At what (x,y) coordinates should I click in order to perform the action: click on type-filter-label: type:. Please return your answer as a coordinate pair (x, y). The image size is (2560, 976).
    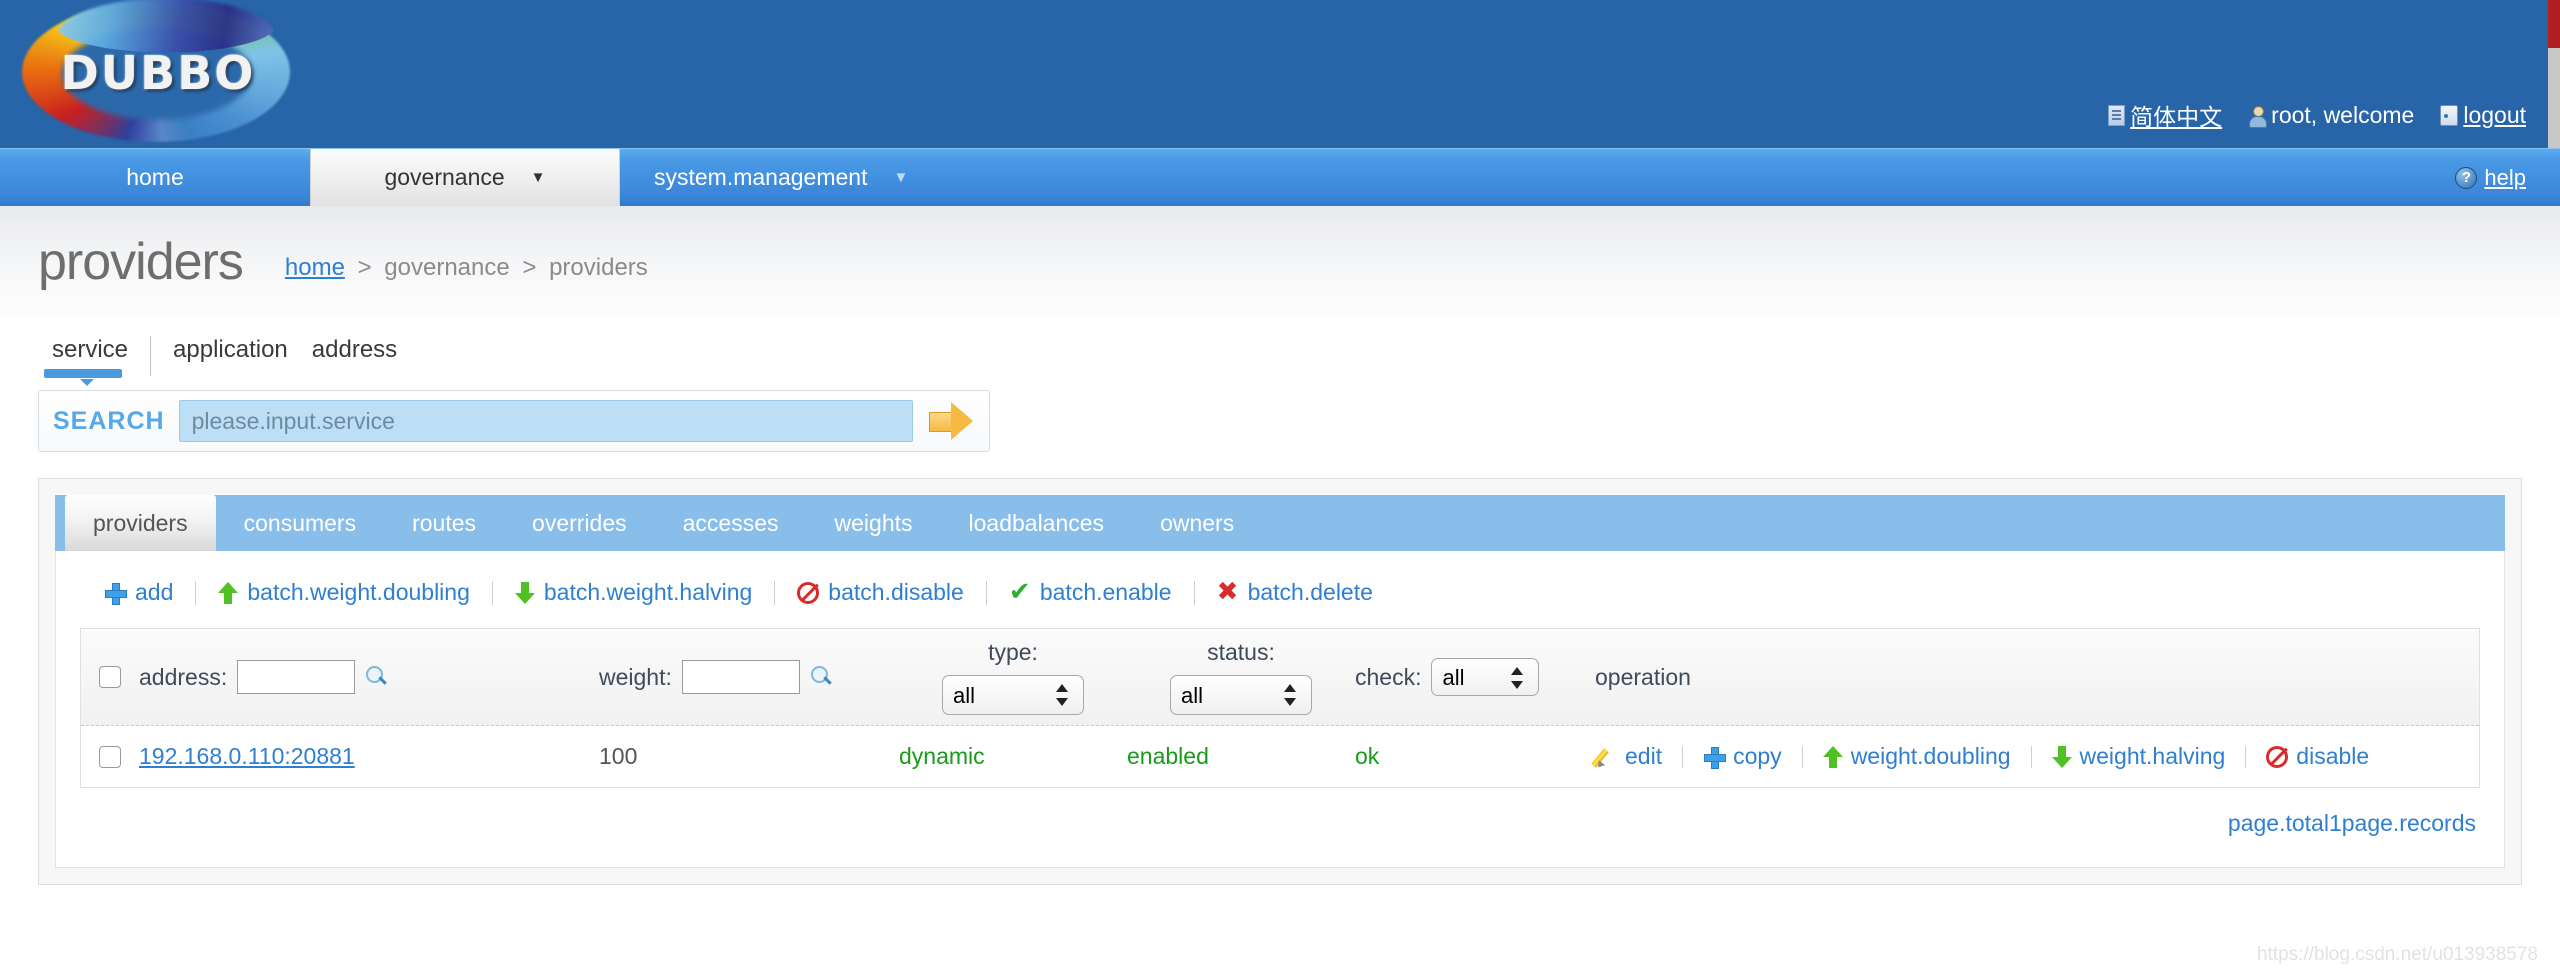
    Looking at the image, I should click on (1013, 652).